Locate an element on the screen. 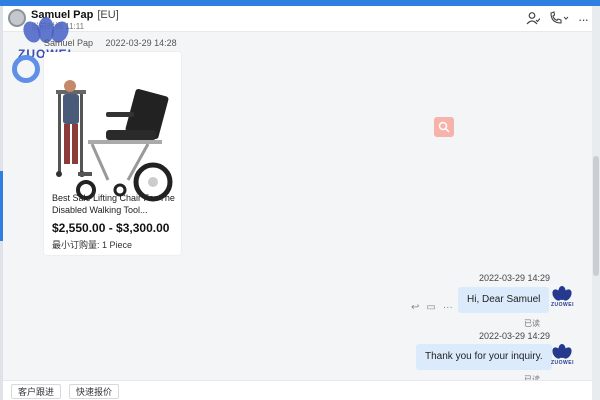 The width and height of the screenshot is (600, 400). scrollbar is located at coordinates (596, 203).